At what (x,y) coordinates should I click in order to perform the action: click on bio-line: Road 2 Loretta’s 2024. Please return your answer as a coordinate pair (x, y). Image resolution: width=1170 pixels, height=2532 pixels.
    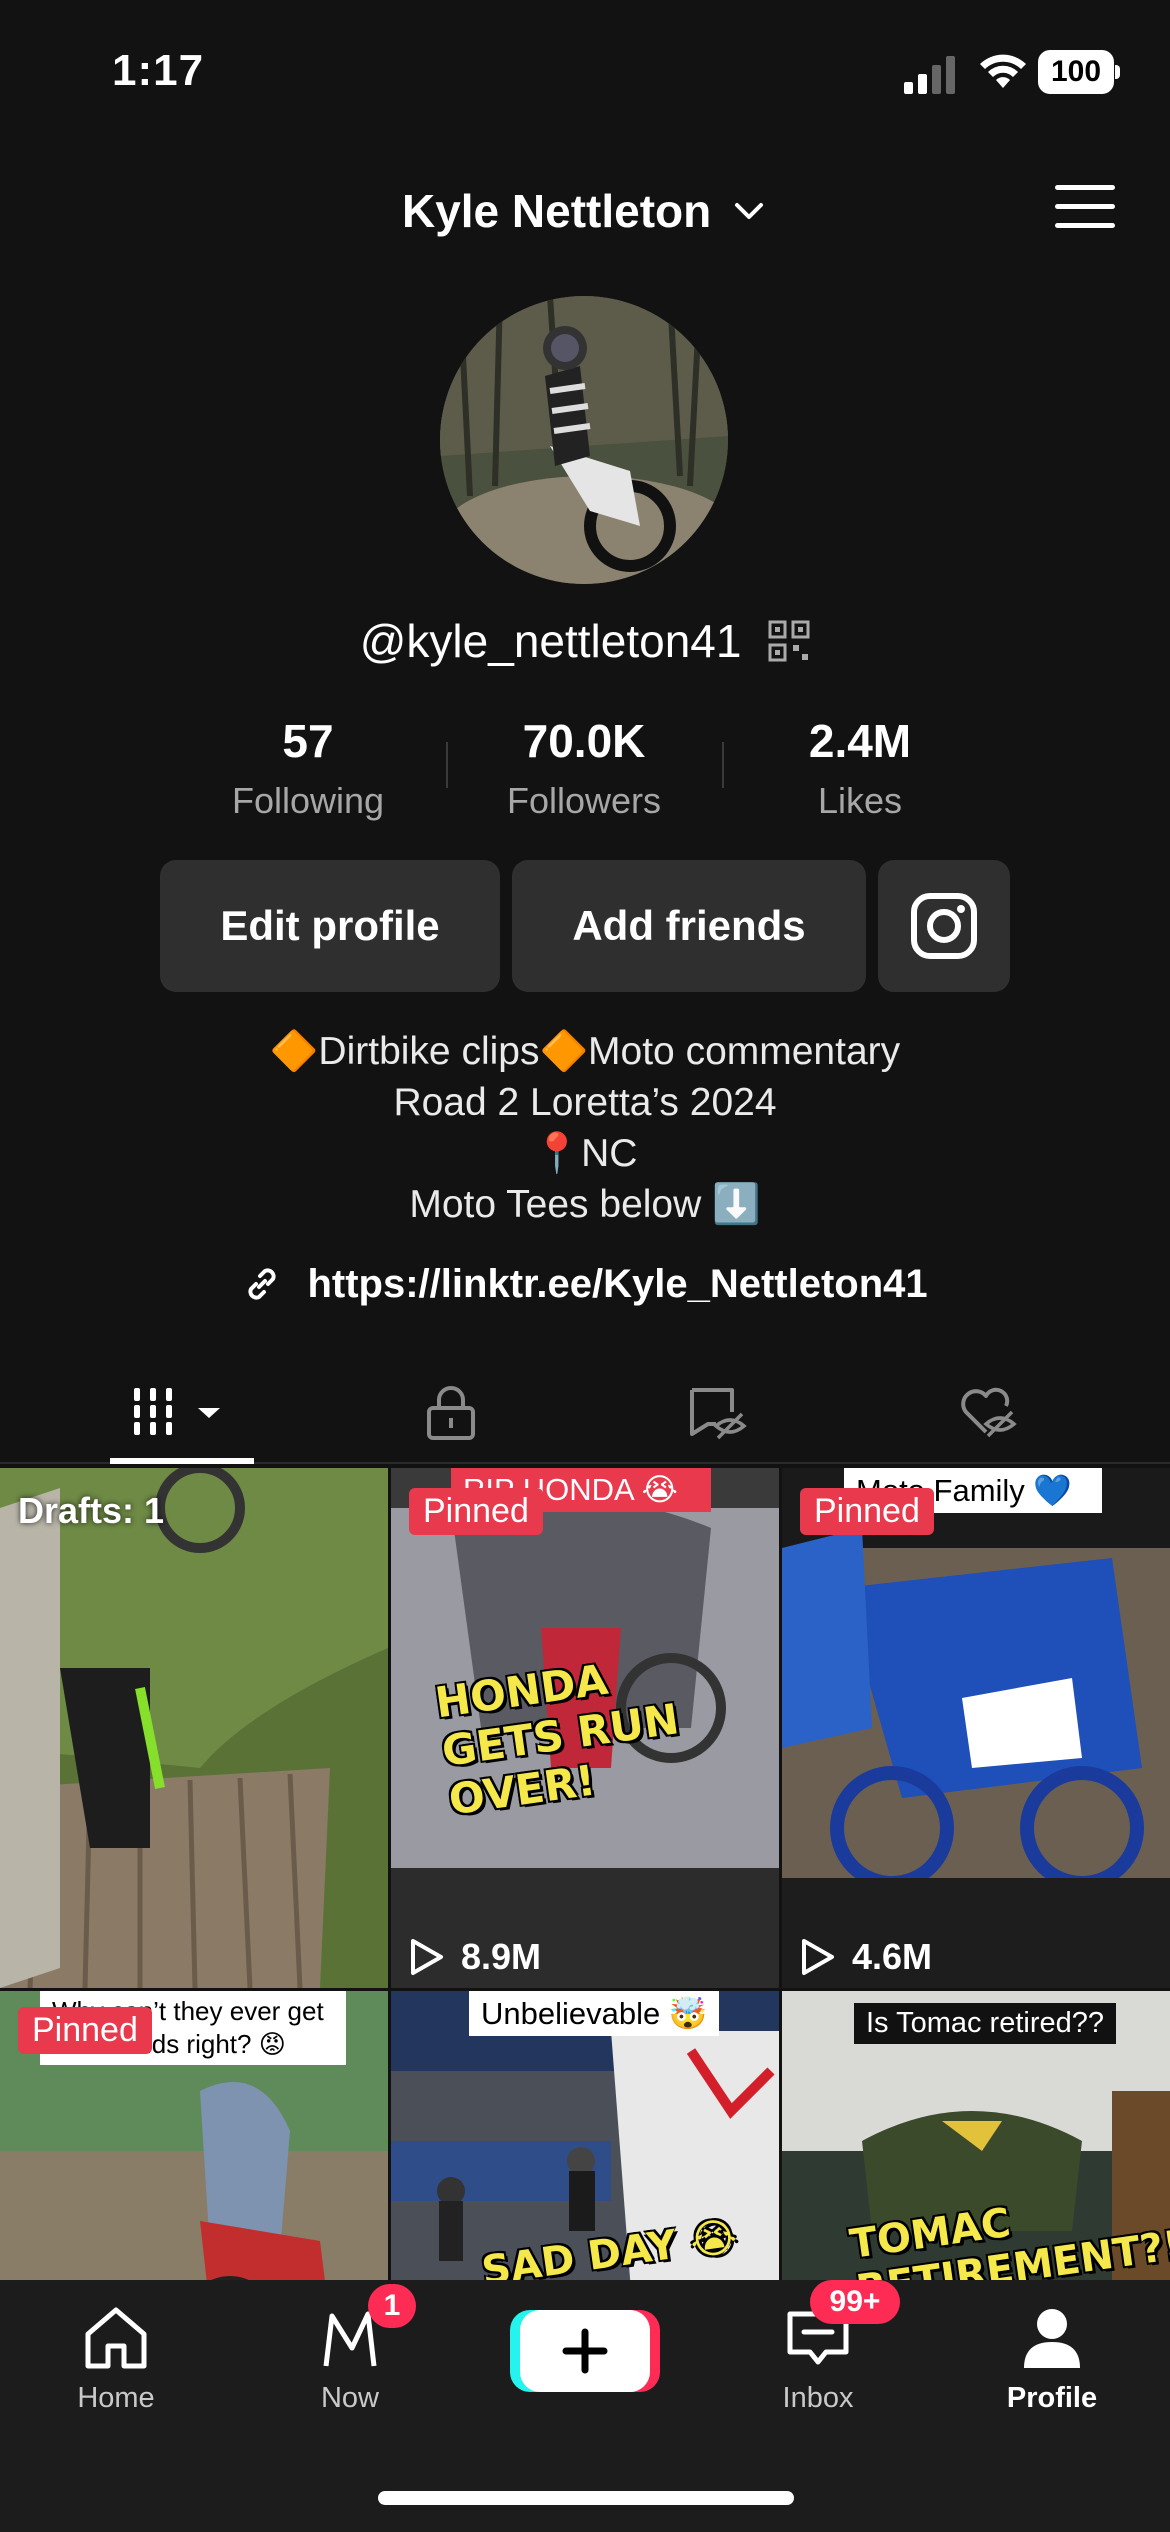
    Looking at the image, I should click on (585, 1102).